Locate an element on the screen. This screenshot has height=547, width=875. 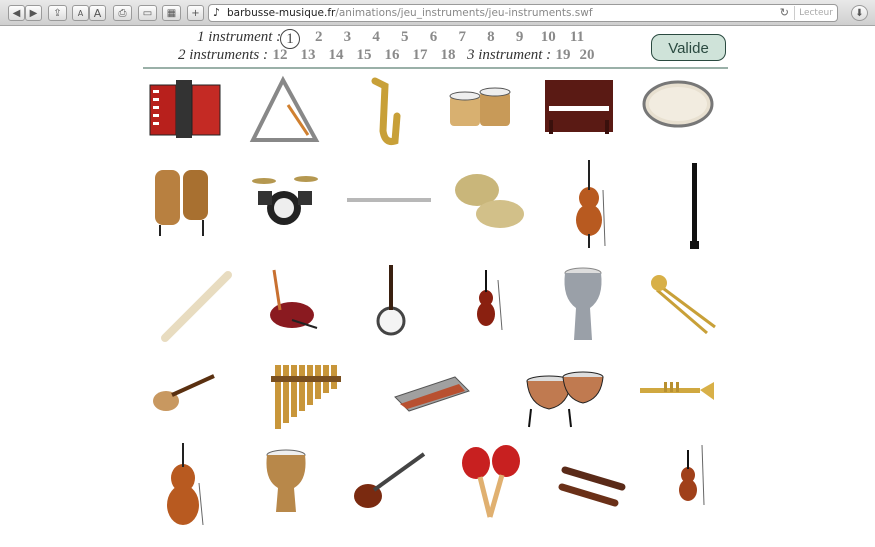
double-bass-icon is located at coordinates (185, 484).